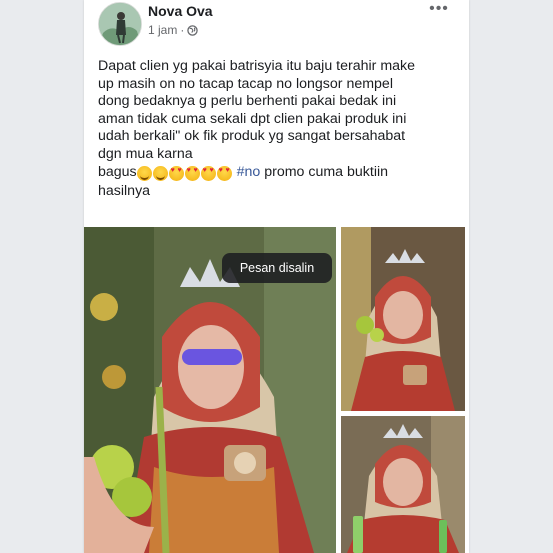 Image resolution: width=553 pixels, height=553 pixels. I want to click on globe-icon, so click(193, 30).